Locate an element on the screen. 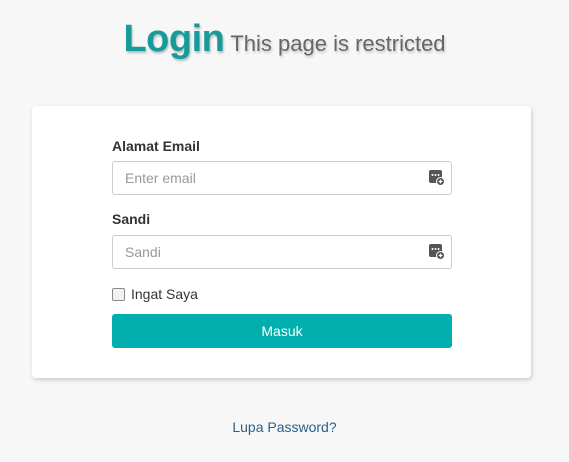 The image size is (569, 462). remember-me-checkbox is located at coordinates (118, 294).